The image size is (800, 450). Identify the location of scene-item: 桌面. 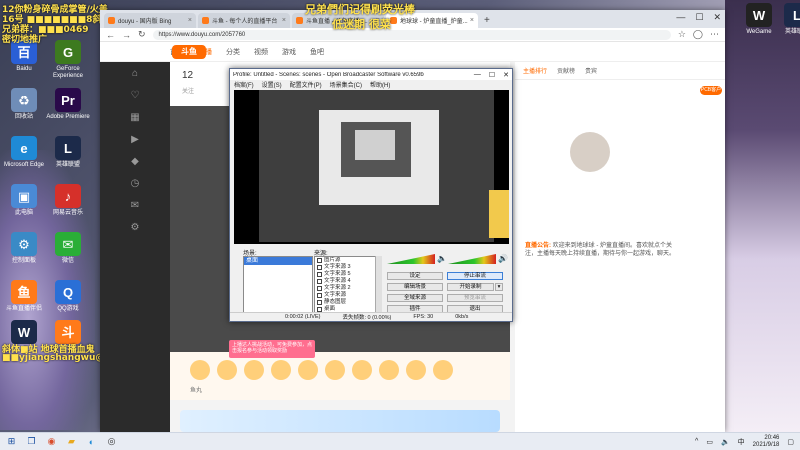
(278, 261).